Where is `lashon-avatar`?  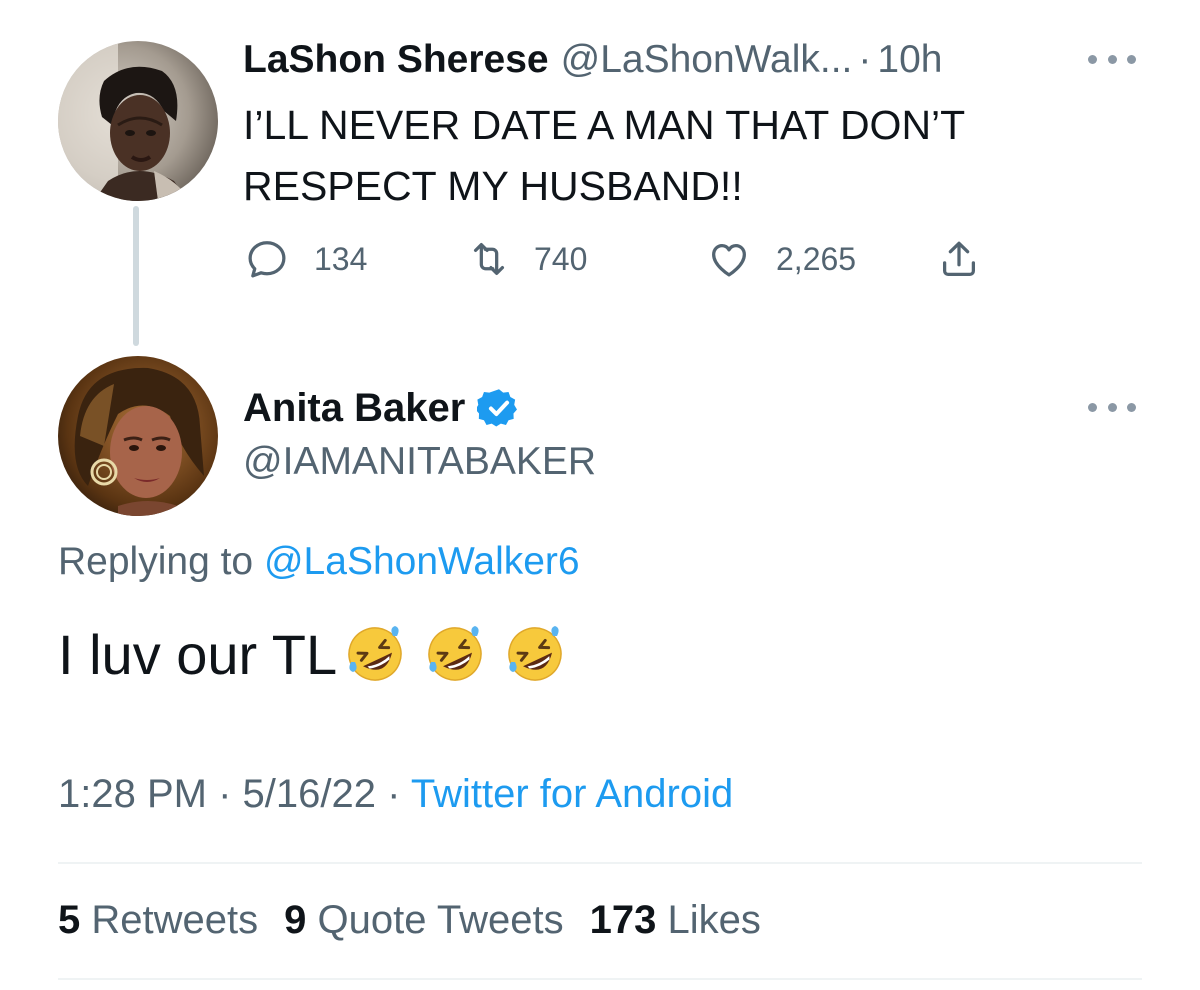
lashon-avatar is located at coordinates (138, 121).